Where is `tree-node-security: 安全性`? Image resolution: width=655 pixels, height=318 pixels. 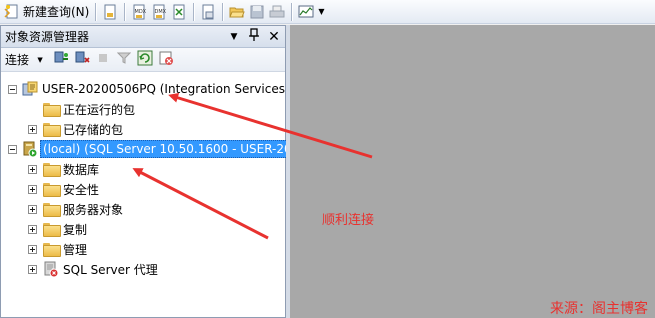
tree-node-security: 安全性 is located at coordinates (63, 189).